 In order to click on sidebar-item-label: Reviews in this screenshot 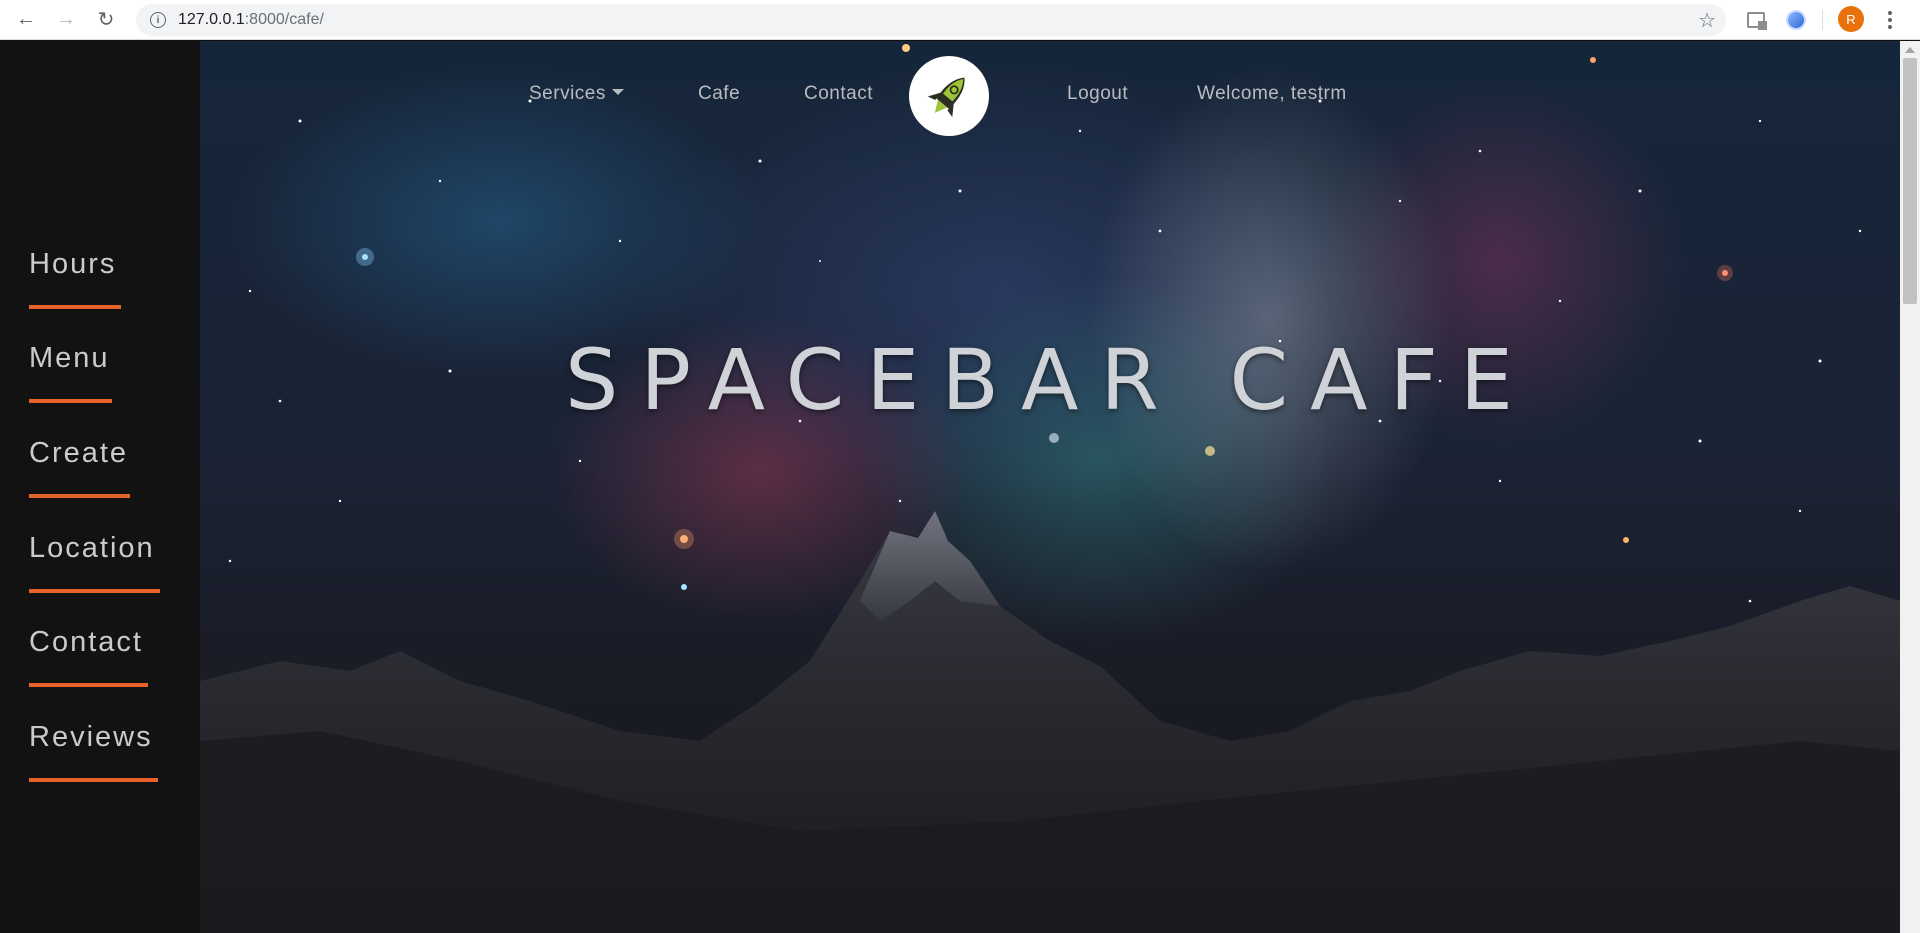, I will do `click(93, 737)`.